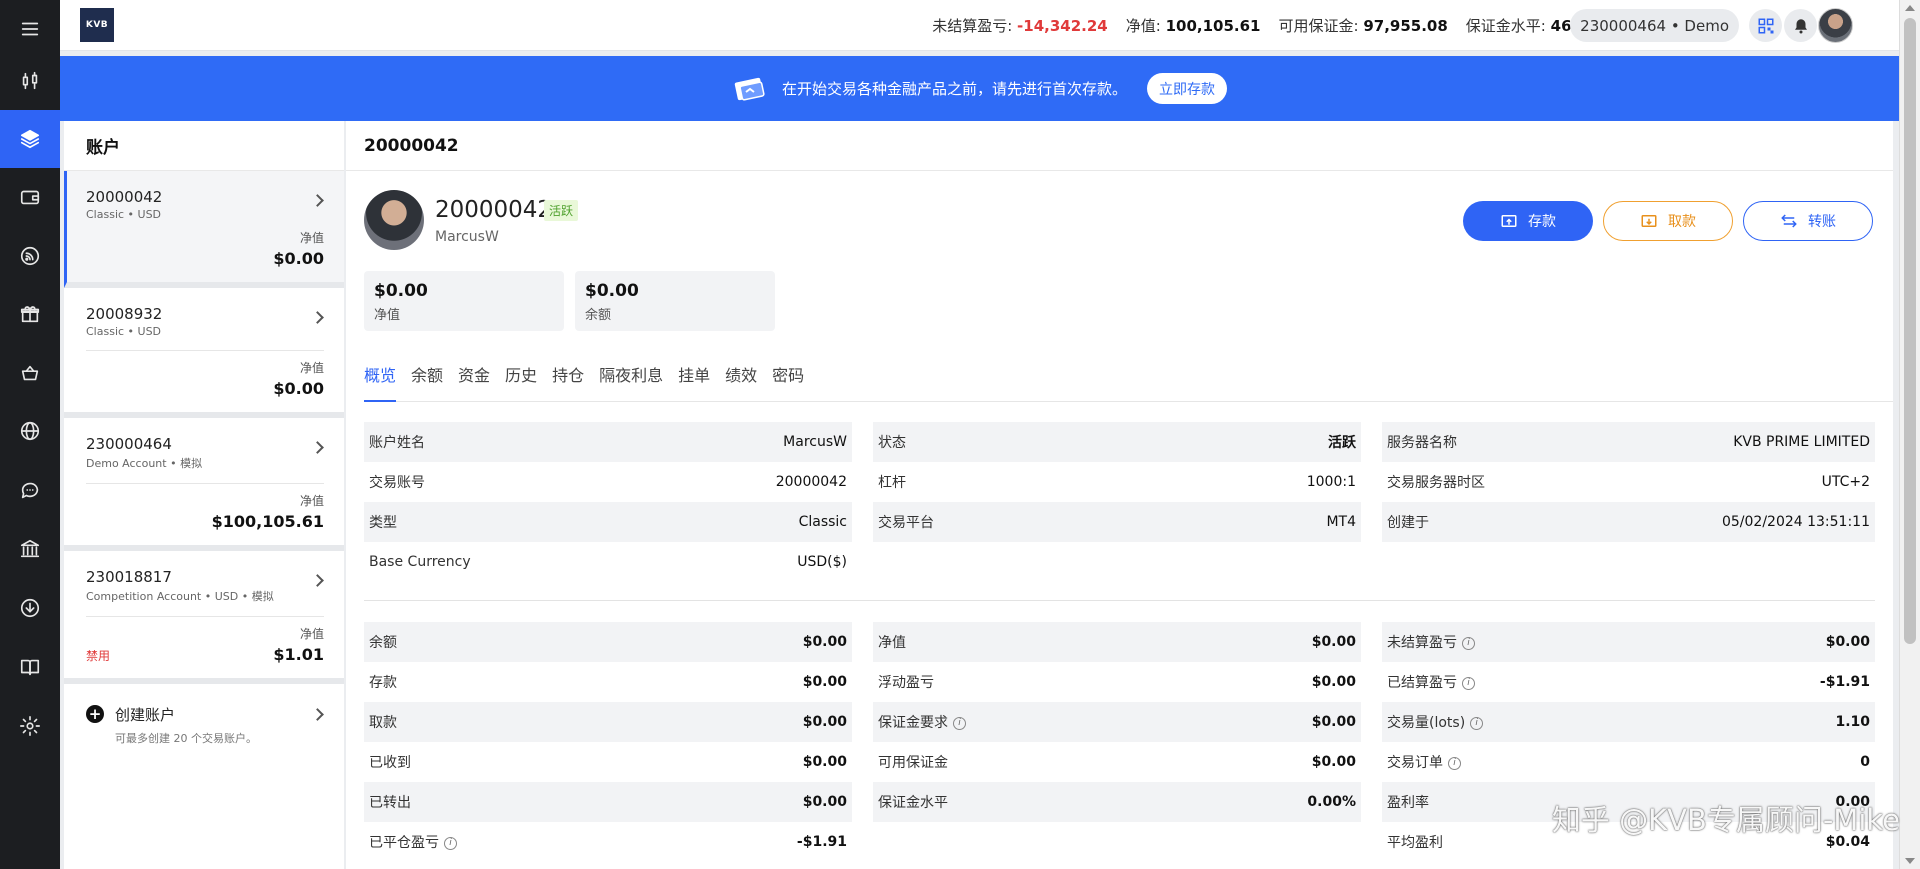 The height and width of the screenshot is (869, 1920). What do you see at coordinates (30, 139) in the screenshot?
I see `layers-icon` at bounding box center [30, 139].